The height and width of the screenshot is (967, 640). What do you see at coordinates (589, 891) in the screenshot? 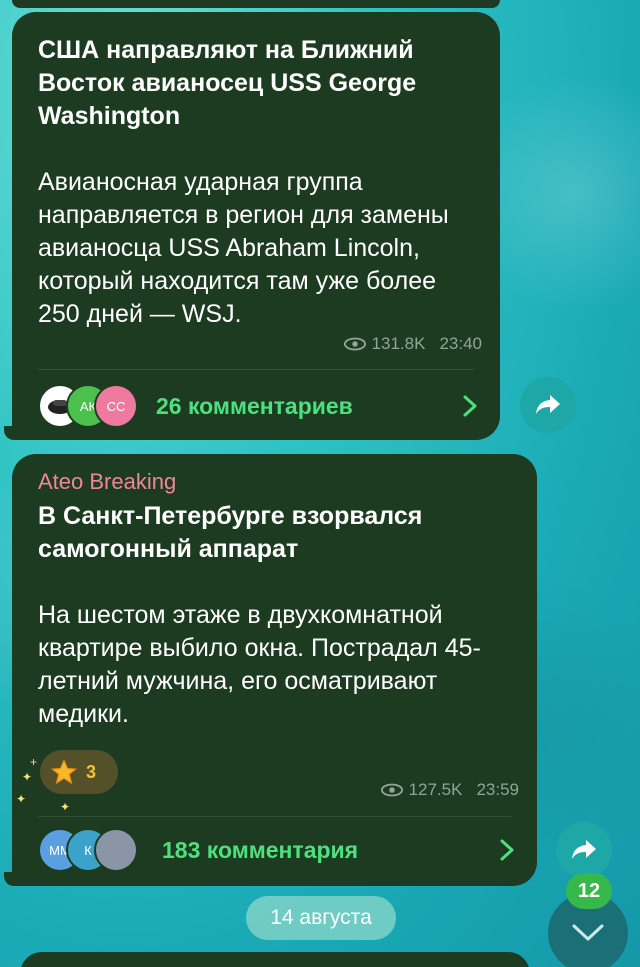
I see `unread-badge: 12` at bounding box center [589, 891].